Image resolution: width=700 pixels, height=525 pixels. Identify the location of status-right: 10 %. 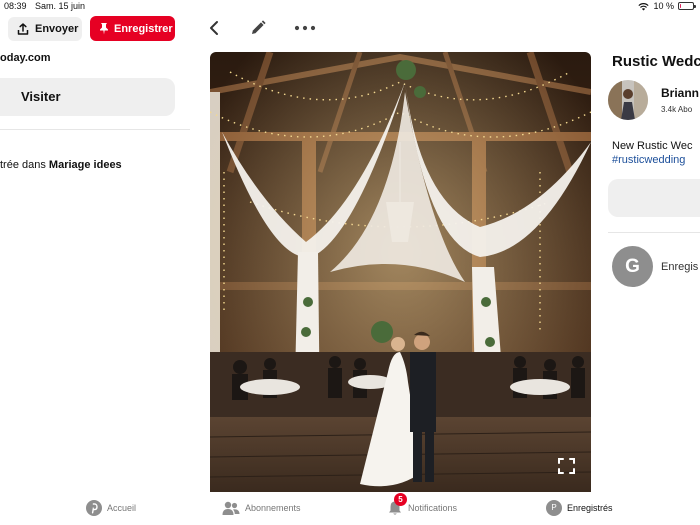
(667, 6).